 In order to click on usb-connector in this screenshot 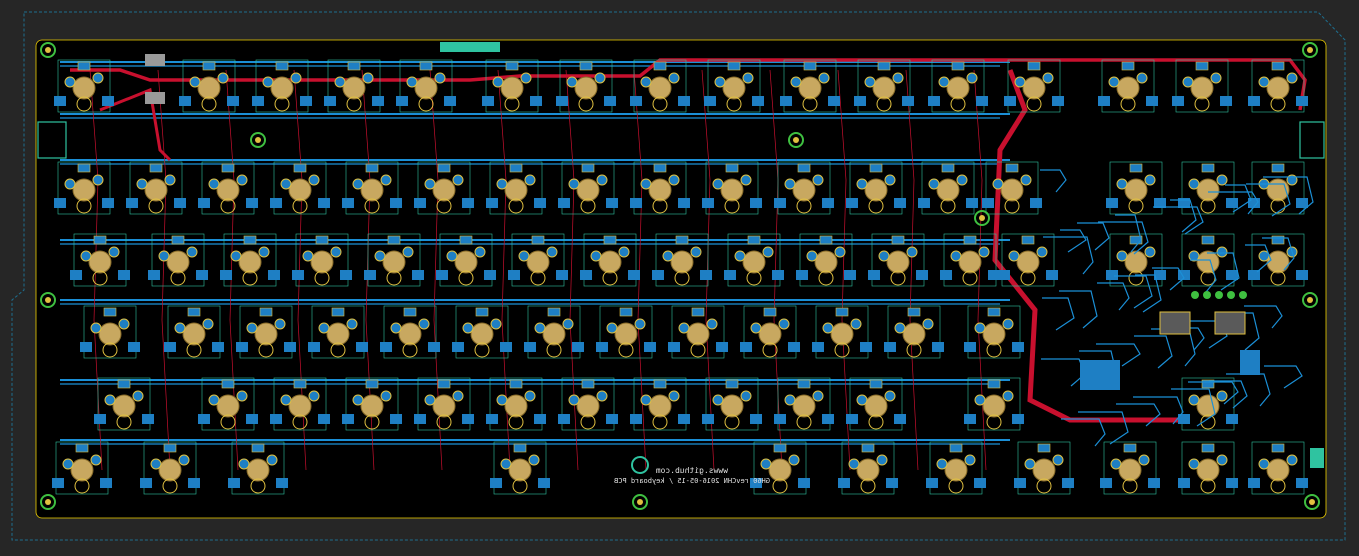, I will do `click(1317, 458)`.